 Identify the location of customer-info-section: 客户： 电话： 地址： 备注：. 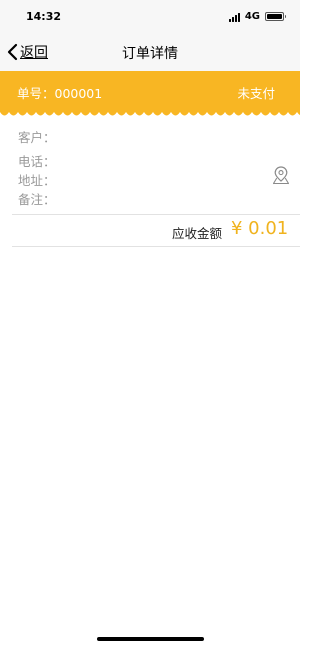
(150, 166).